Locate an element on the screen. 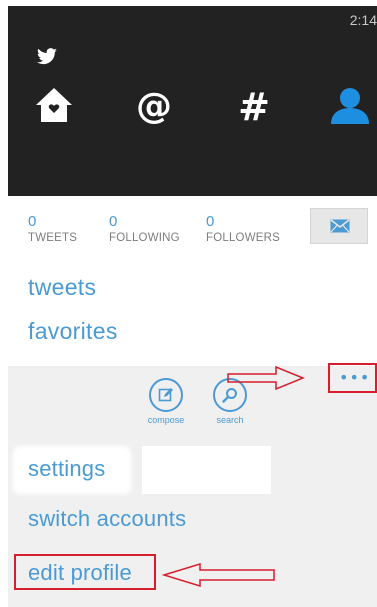 The image size is (377, 607). redacted-patch is located at coordinates (206, 470).